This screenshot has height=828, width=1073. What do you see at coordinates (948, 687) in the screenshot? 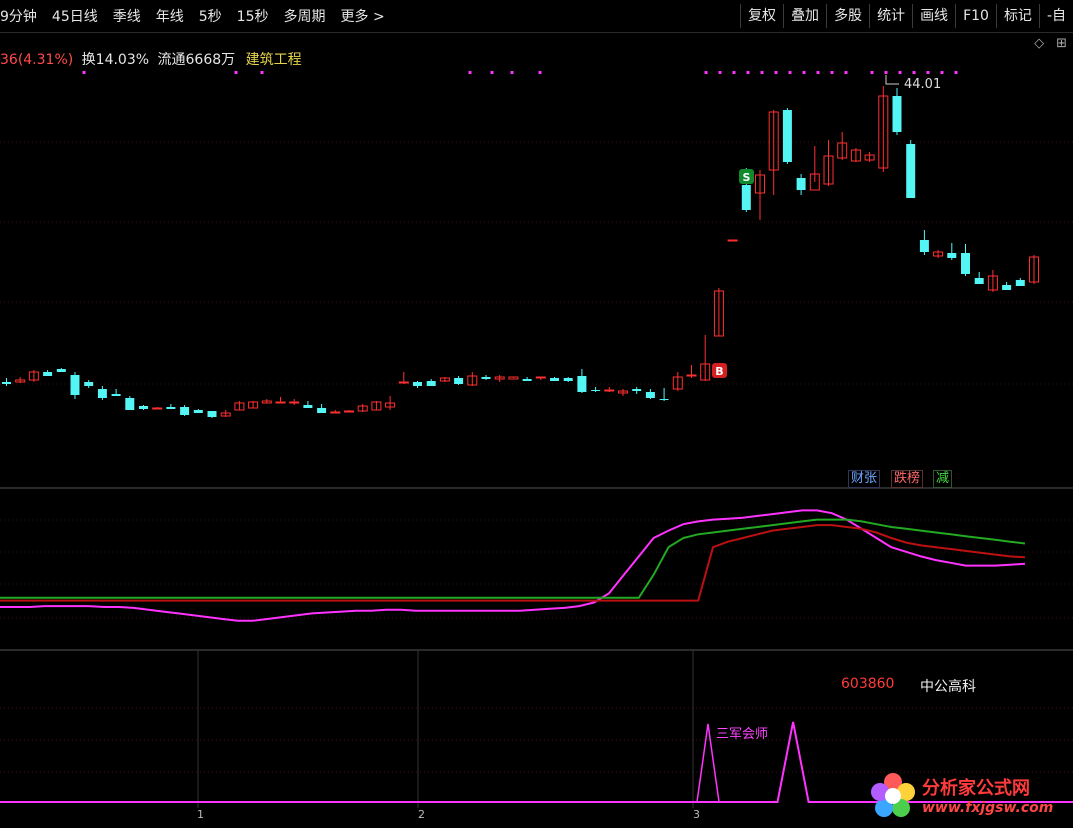
I see `stock-name: 中公高科` at bounding box center [948, 687].